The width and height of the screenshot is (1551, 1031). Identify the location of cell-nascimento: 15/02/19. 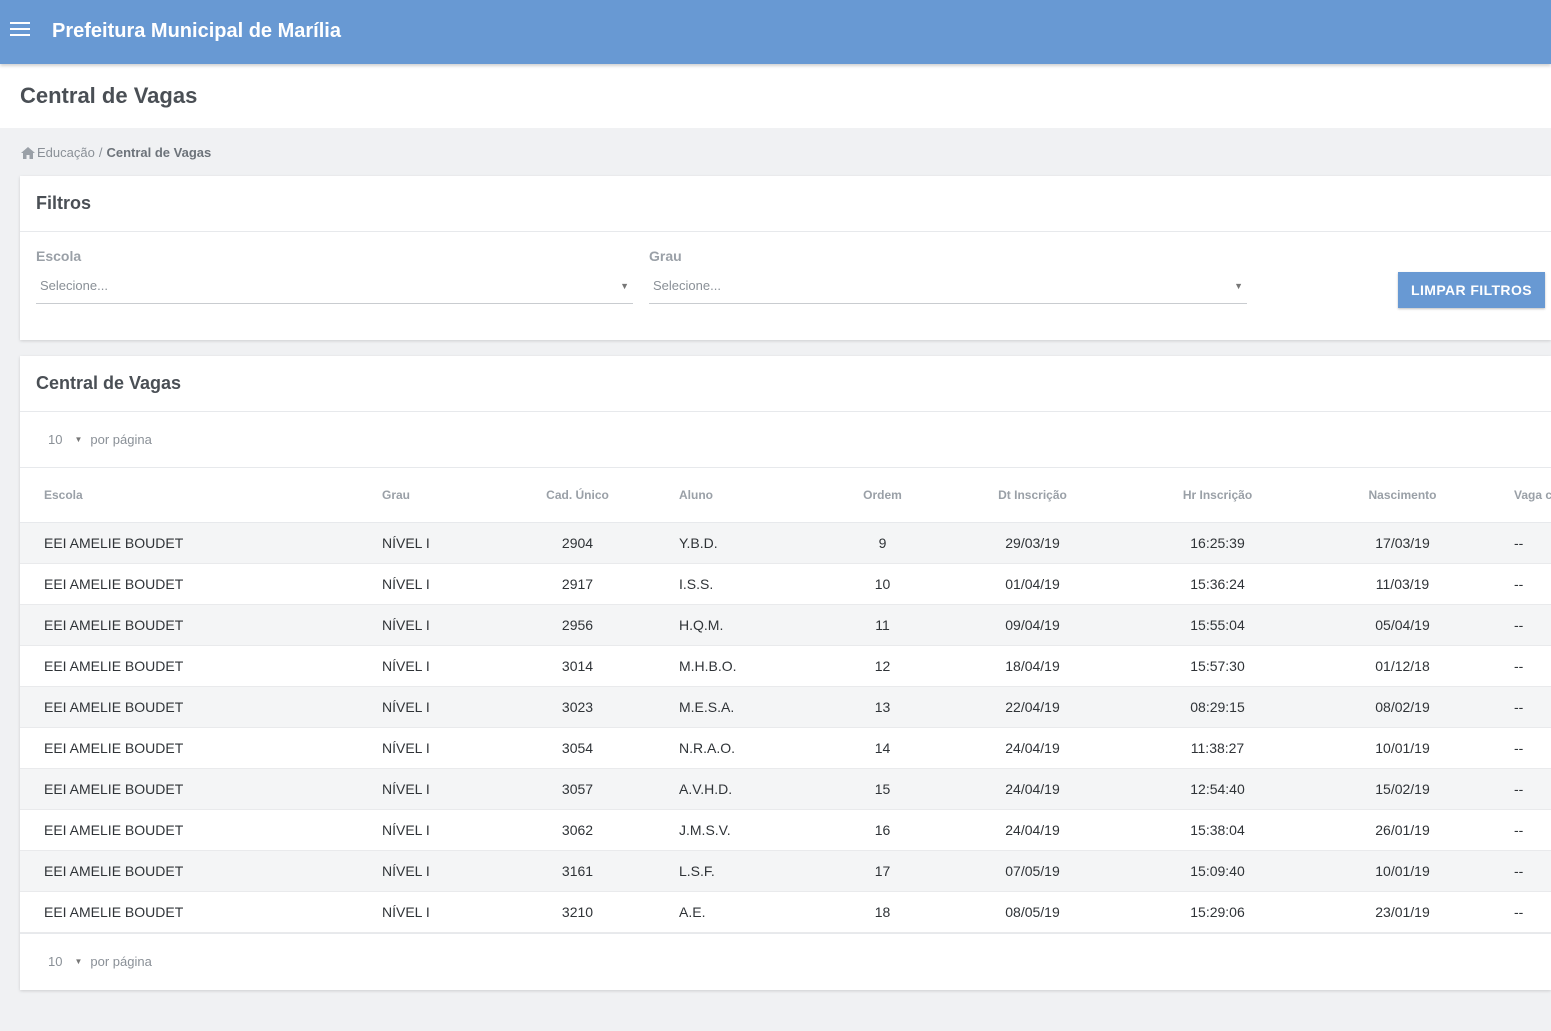
(1402, 789).